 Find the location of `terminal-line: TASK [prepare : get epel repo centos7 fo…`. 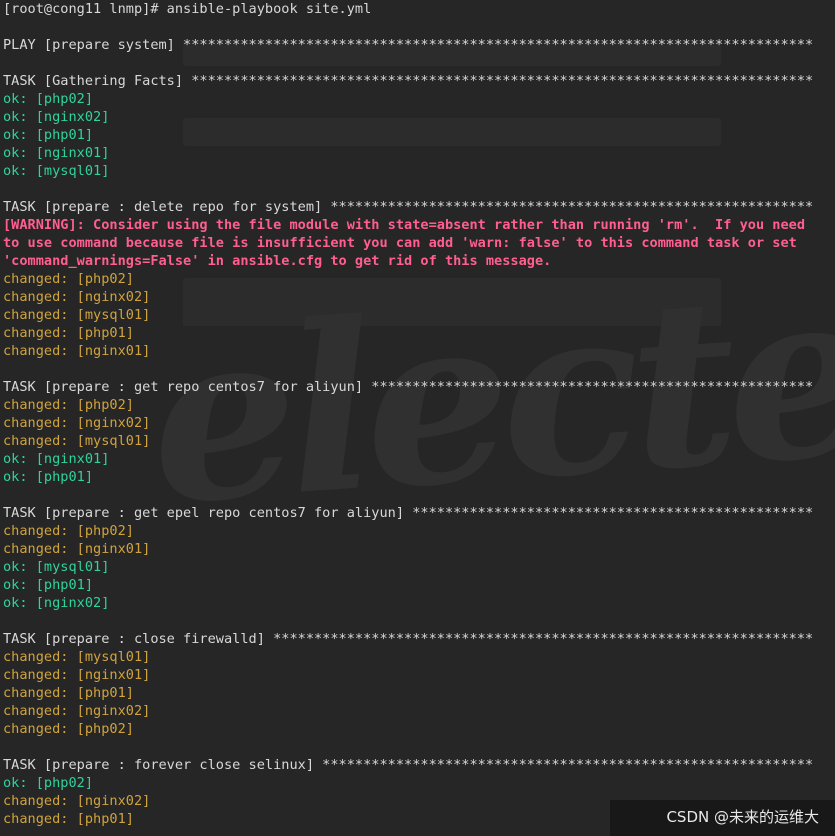

terminal-line: TASK [prepare : get epel repo centos7 fo… is located at coordinates (408, 513).